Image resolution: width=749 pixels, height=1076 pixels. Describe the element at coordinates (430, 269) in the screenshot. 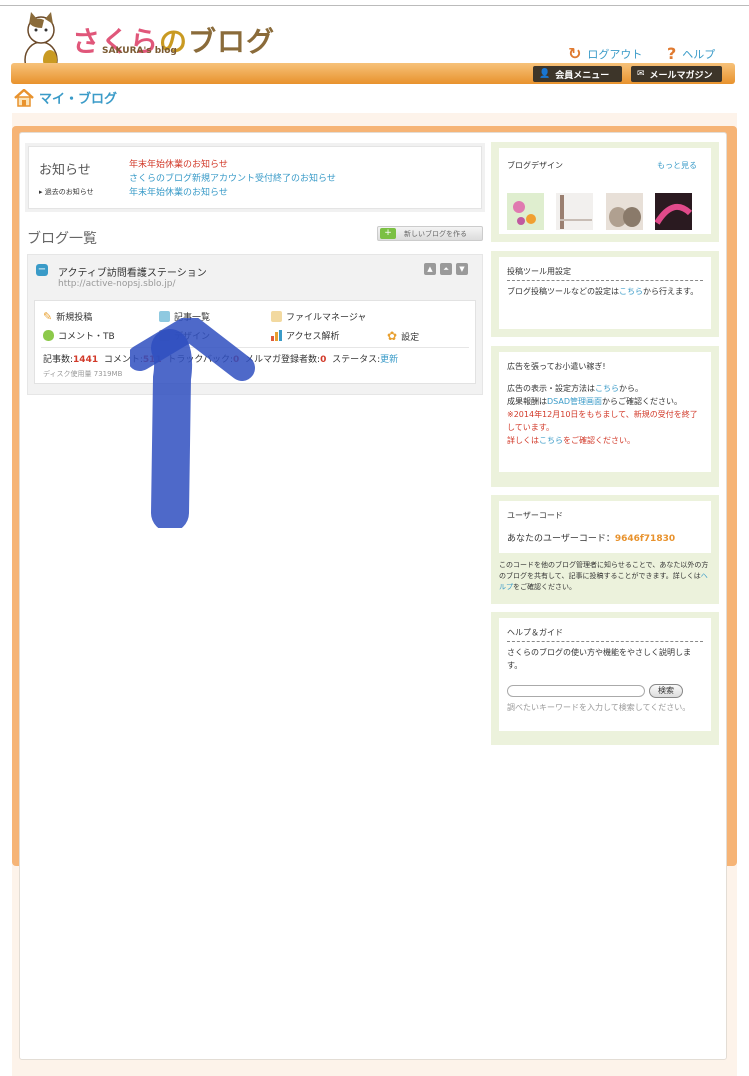

I see `move-up-icon: ▲` at that location.